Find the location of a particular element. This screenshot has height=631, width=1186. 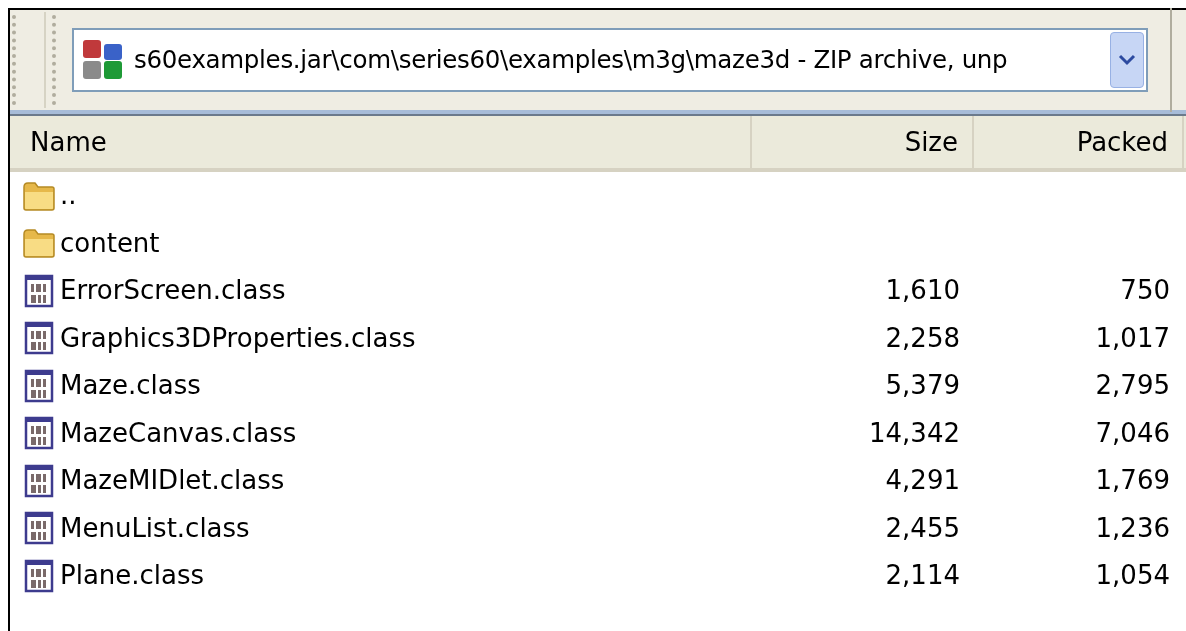

file-name: Maze.class is located at coordinates (130, 386).